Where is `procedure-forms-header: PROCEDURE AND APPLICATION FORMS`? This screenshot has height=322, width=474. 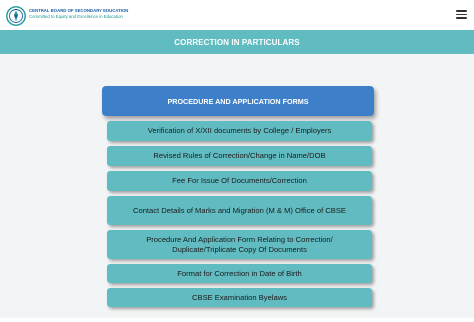
procedure-forms-header: PROCEDURE AND APPLICATION FORMS is located at coordinates (238, 101).